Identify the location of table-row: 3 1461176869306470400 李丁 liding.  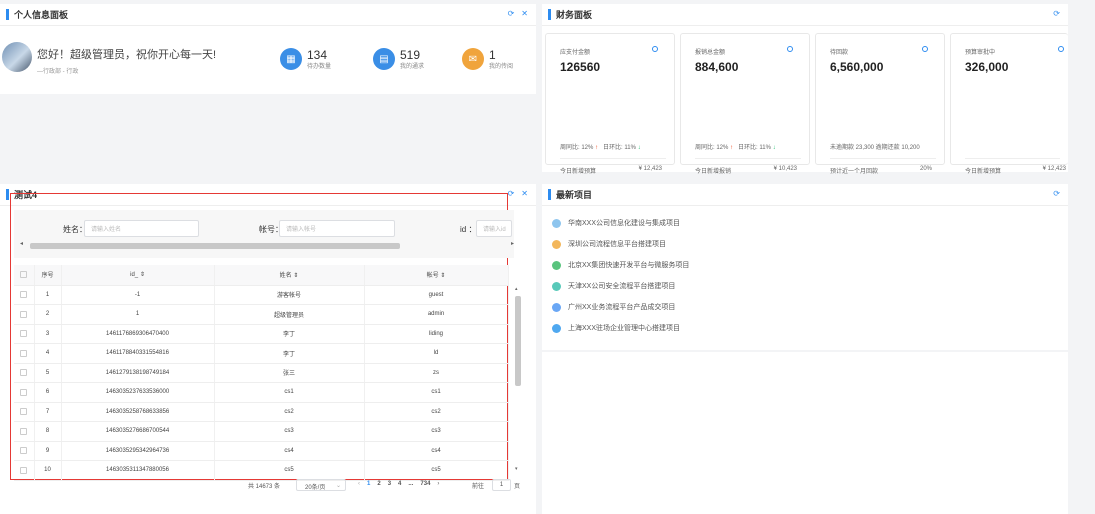
(261, 334).